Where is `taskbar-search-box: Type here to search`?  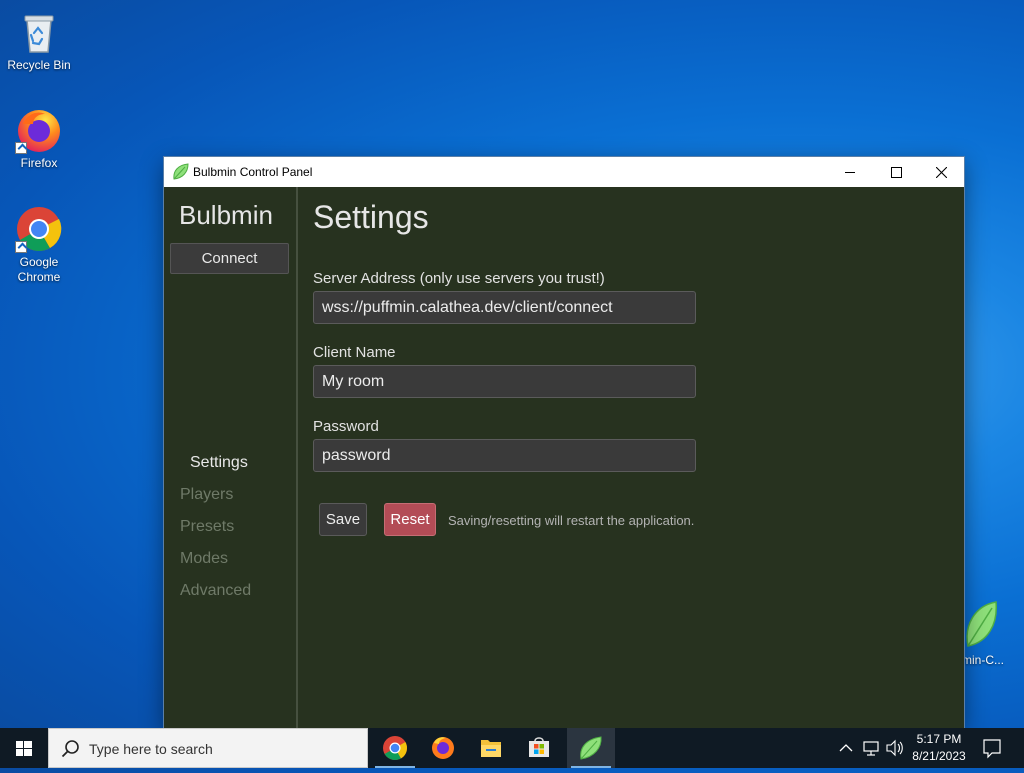
taskbar-search-box: Type here to search is located at coordinates (208, 748).